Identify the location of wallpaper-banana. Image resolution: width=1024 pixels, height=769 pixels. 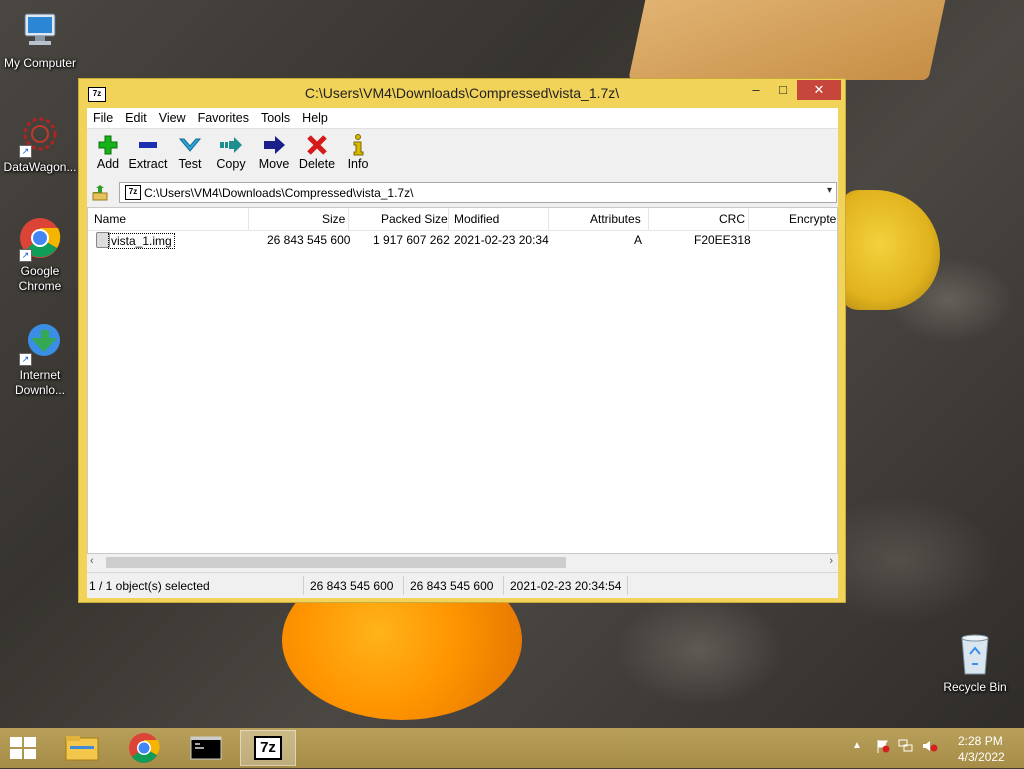
(890, 250).